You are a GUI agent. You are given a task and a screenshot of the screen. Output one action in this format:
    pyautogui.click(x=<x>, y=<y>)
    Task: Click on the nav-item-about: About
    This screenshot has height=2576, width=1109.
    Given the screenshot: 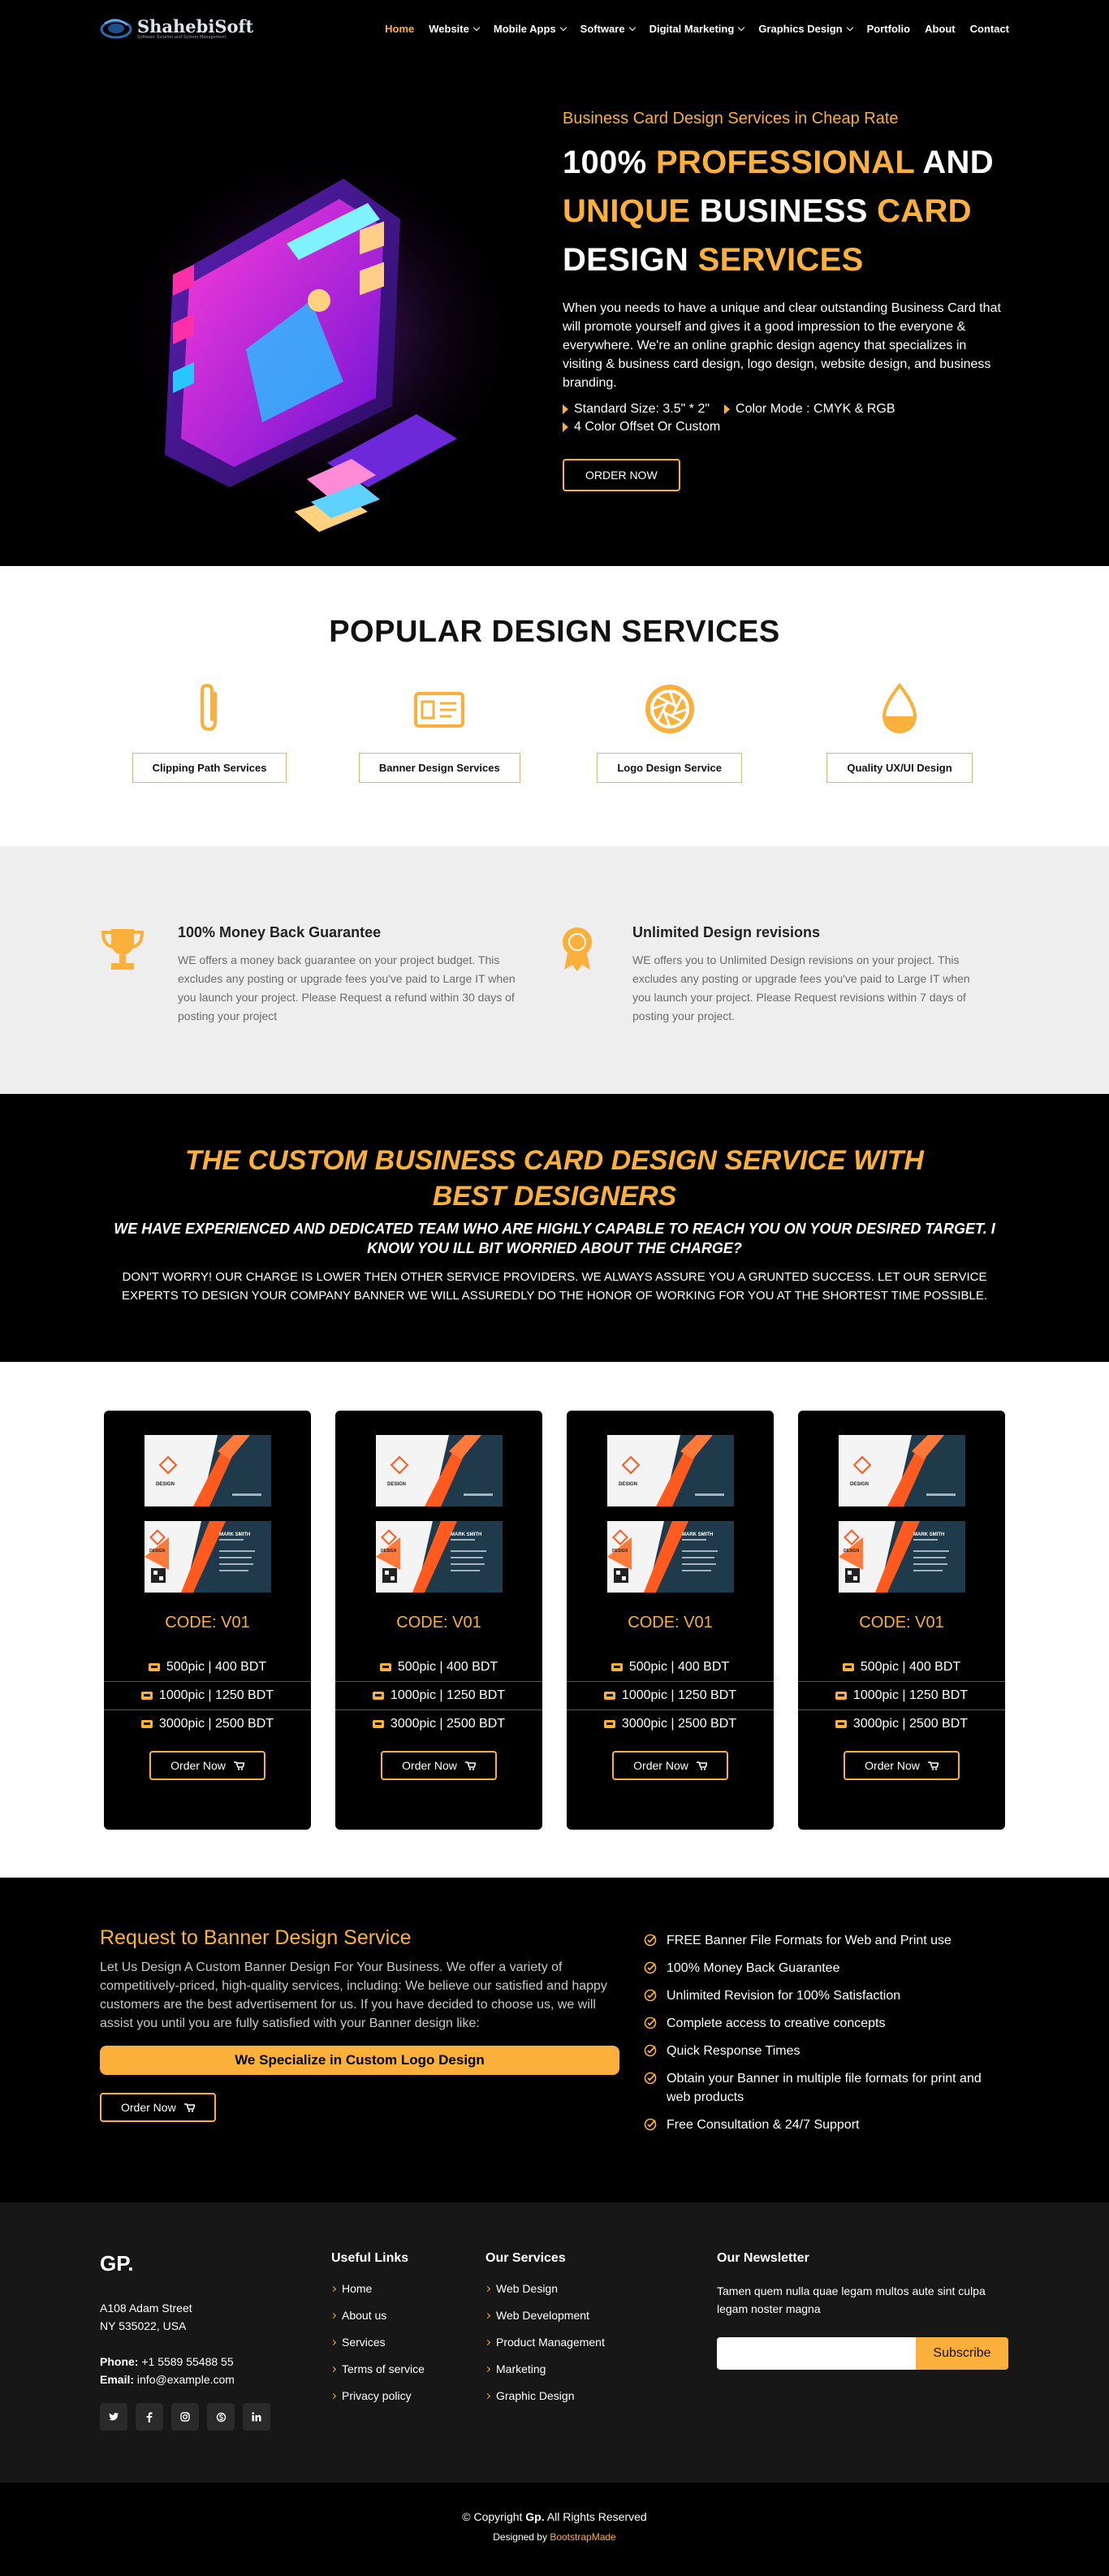 What is the action you would take?
    pyautogui.click(x=940, y=29)
    